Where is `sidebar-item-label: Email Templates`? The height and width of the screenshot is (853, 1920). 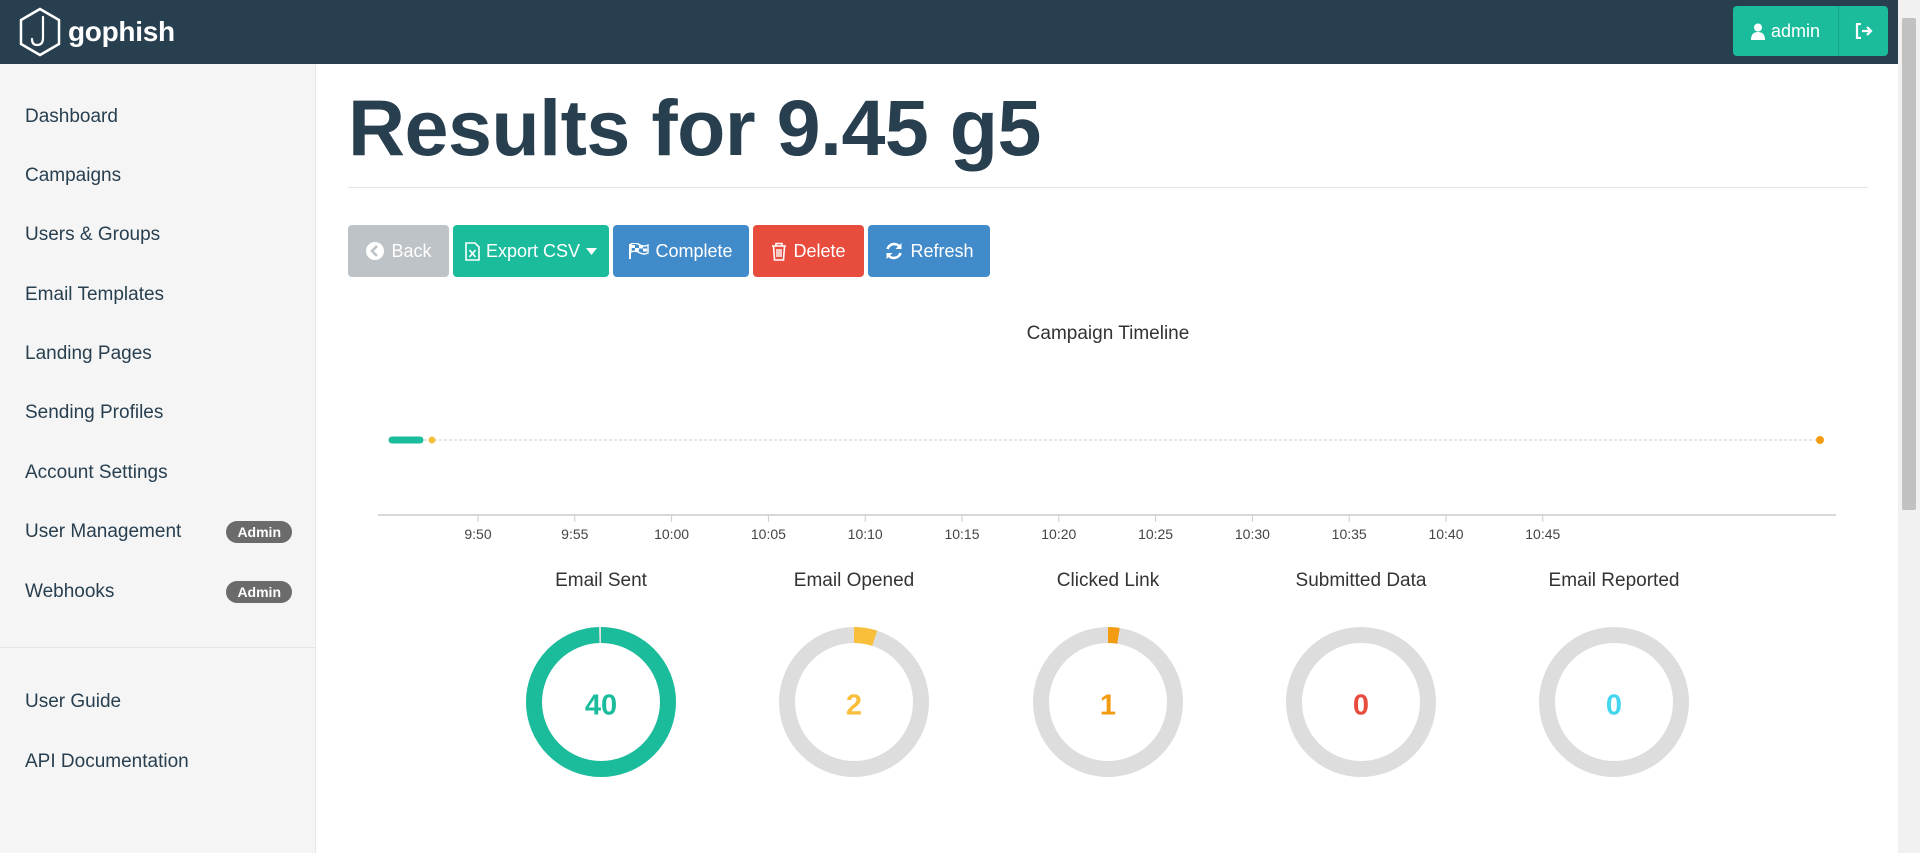
sidebar-item-label: Email Templates is located at coordinates (95, 294).